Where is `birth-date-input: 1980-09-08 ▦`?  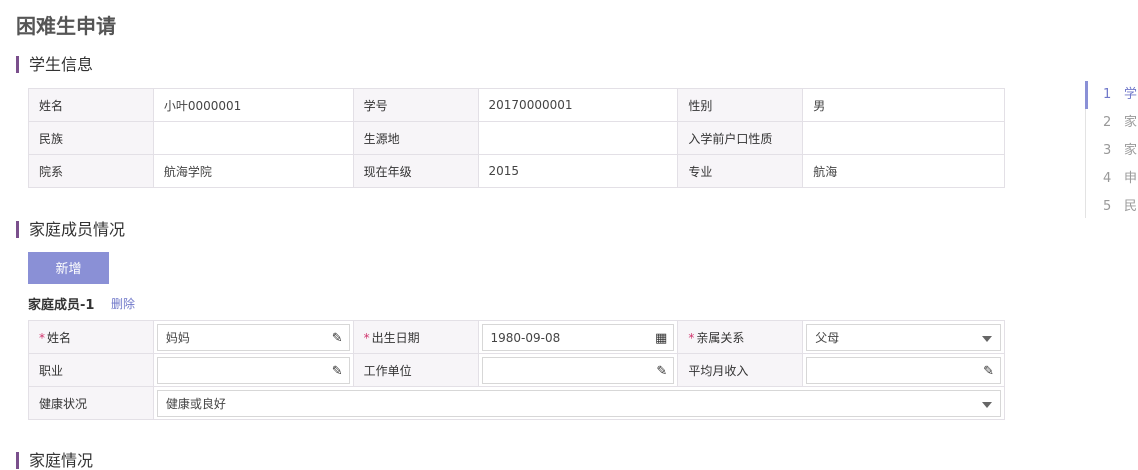 birth-date-input: 1980-09-08 ▦ is located at coordinates (578, 337).